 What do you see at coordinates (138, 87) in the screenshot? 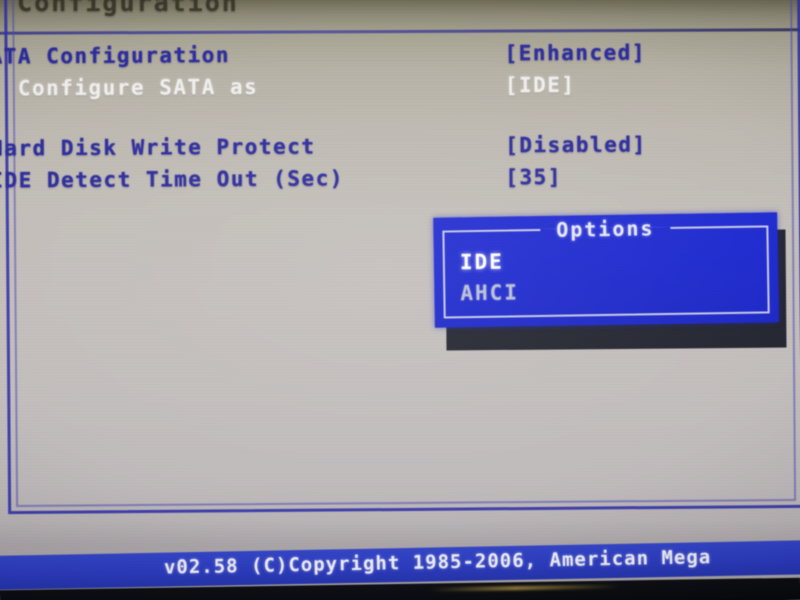
I see `setting-label-configure-sata-as: Configure SATA as` at bounding box center [138, 87].